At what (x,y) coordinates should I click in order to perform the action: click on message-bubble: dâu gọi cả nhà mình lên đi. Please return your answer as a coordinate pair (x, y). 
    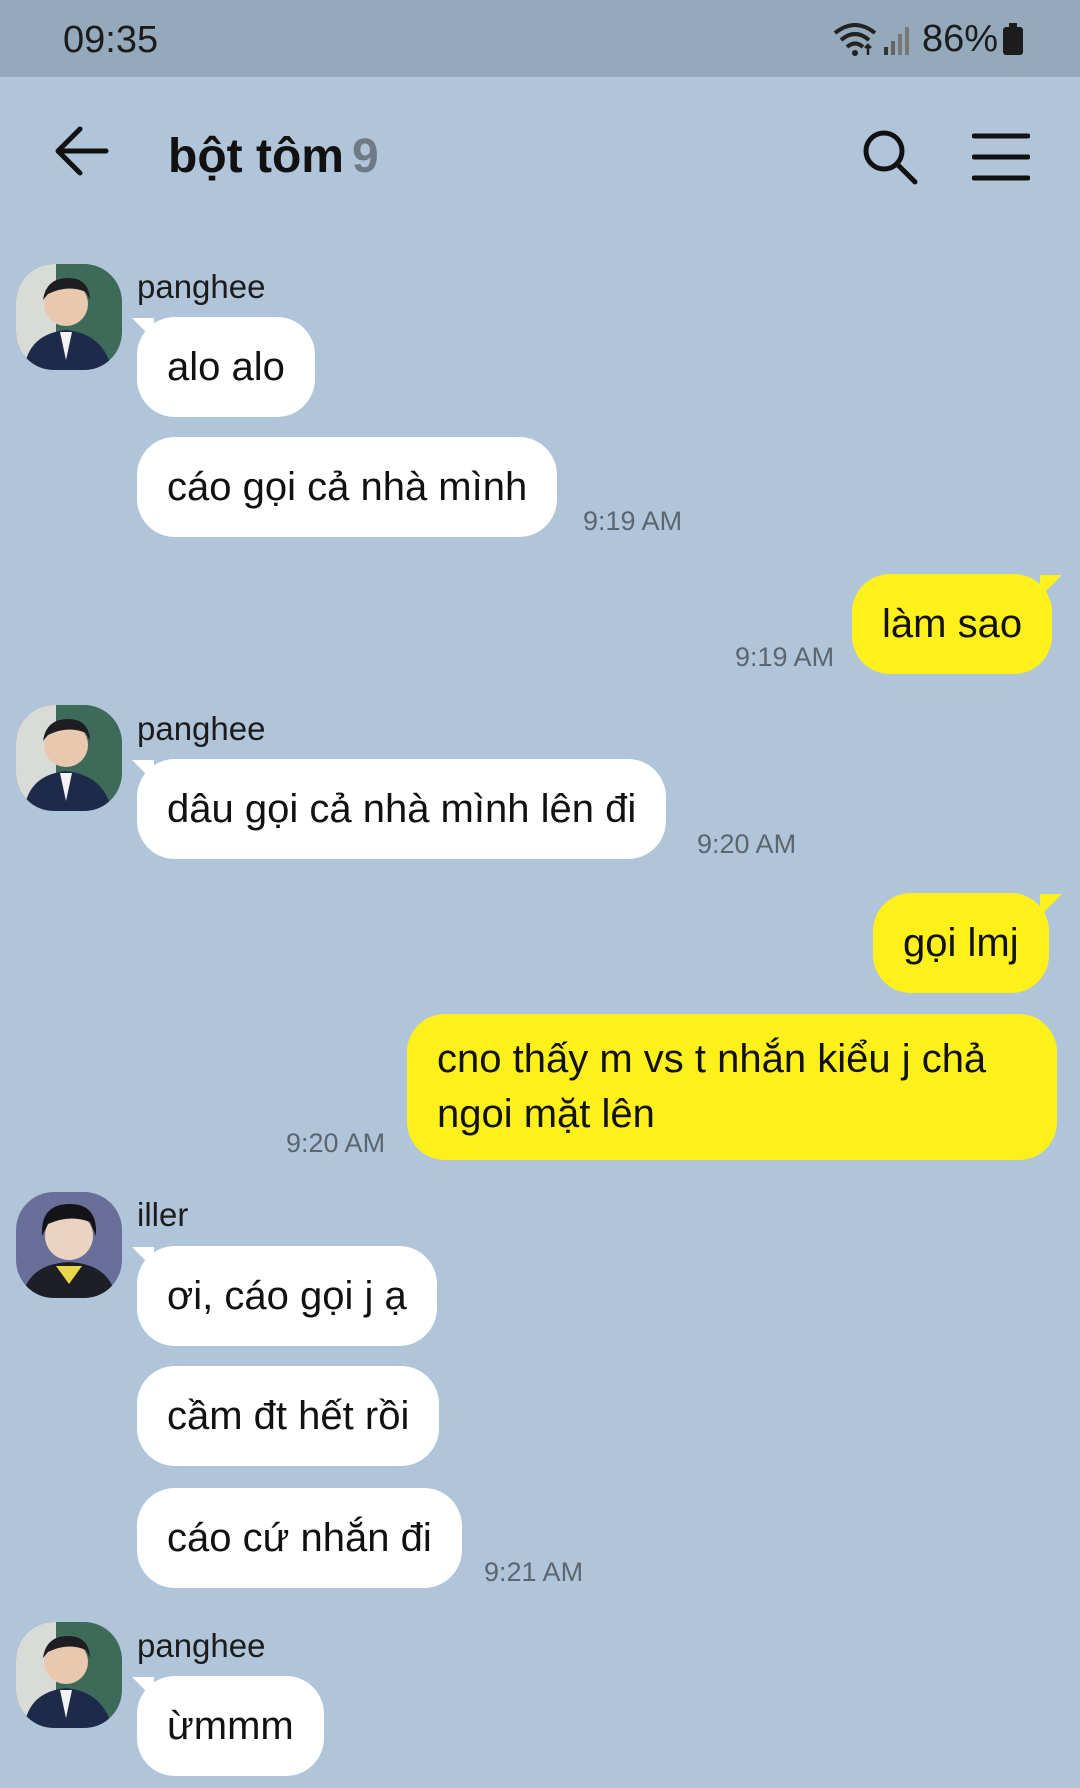
    Looking at the image, I should click on (402, 809).